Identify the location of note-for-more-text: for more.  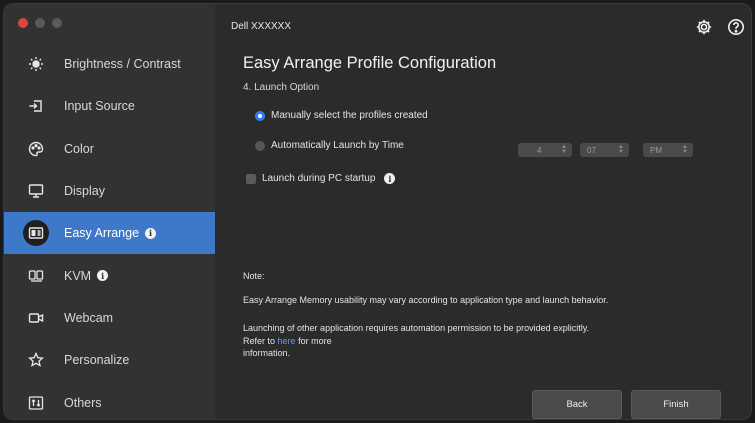
(315, 341).